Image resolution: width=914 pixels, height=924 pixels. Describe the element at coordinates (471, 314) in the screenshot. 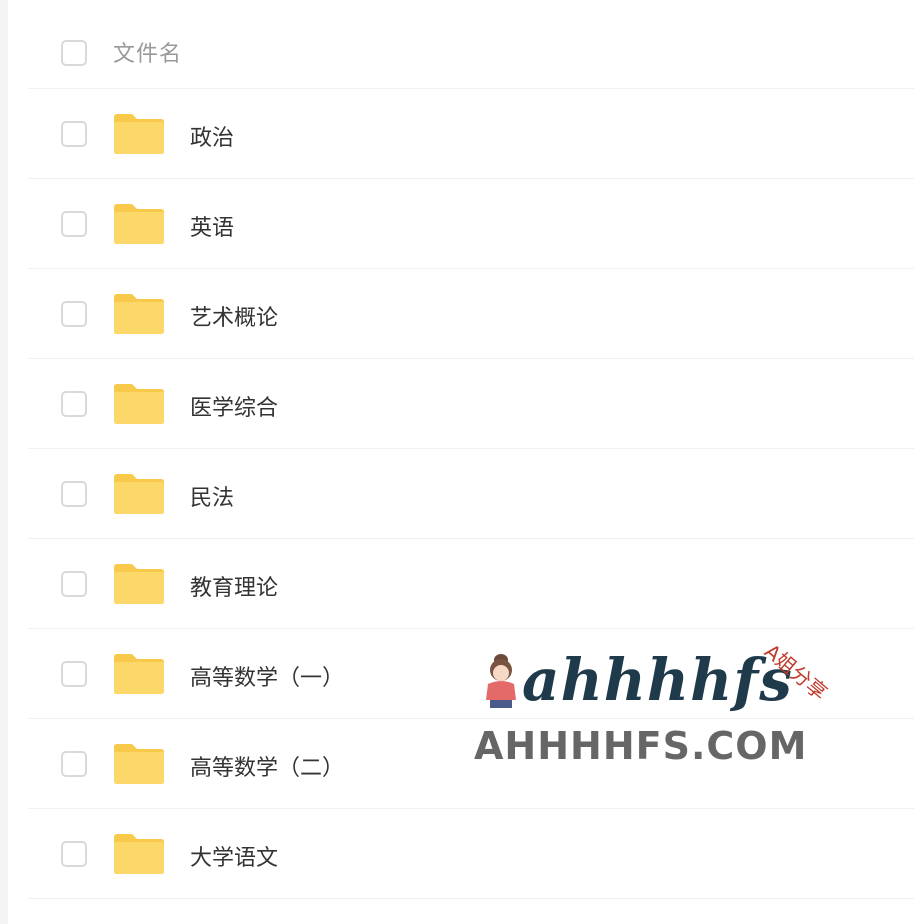

I see `file-row-2: 艺术概论` at that location.